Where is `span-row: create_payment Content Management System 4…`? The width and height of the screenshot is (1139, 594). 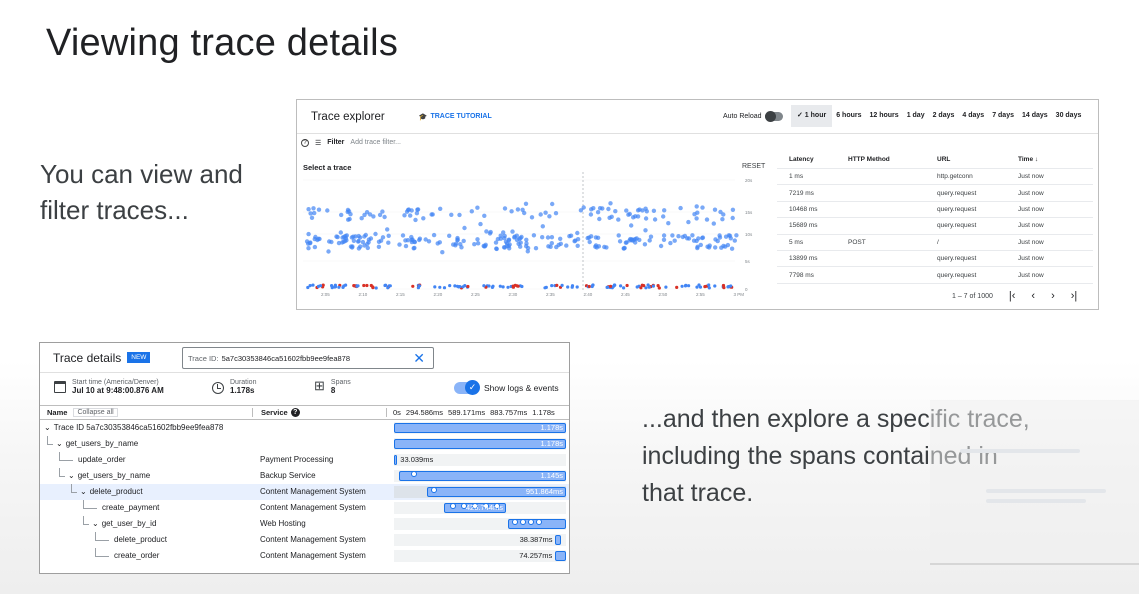 span-row: create_payment Content Management System 4… is located at coordinates (304, 508).